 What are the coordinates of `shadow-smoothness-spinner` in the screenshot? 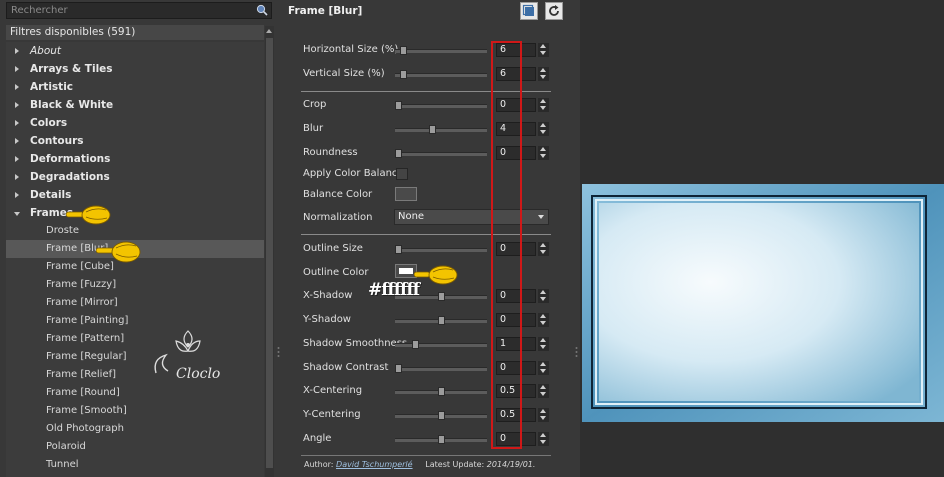 It's located at (543, 344).